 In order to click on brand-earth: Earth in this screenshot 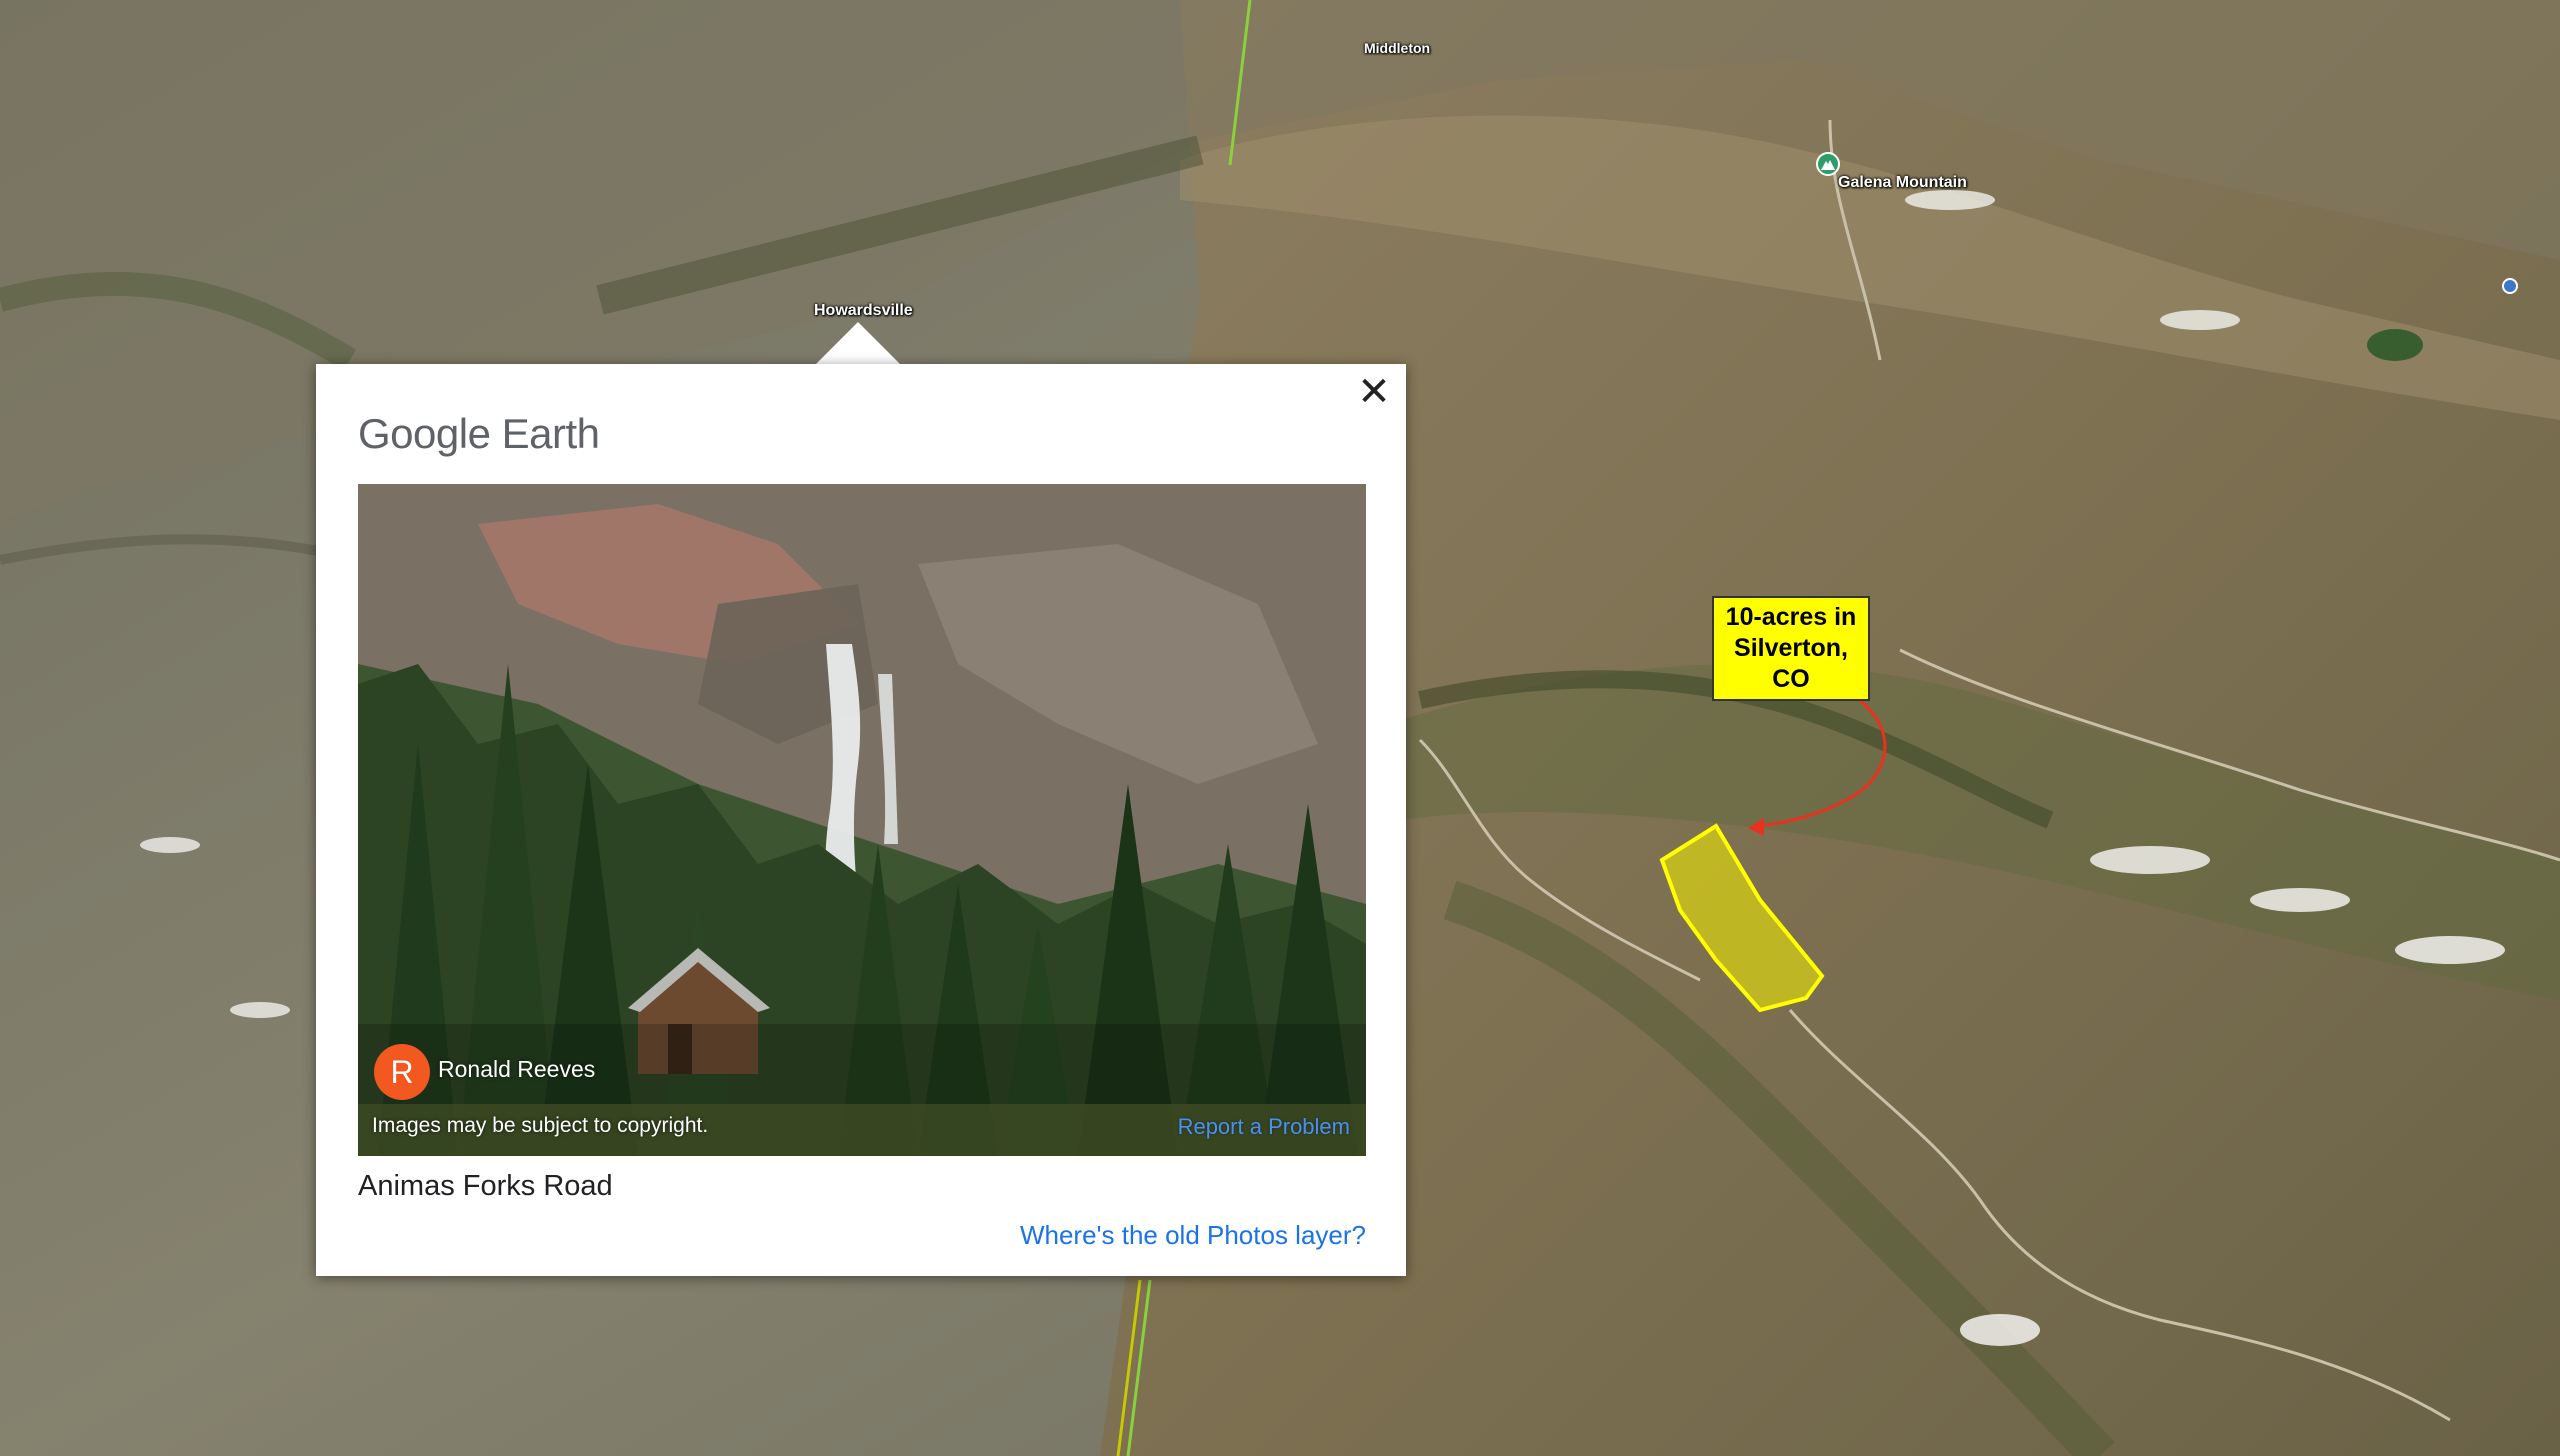, I will do `click(550, 433)`.